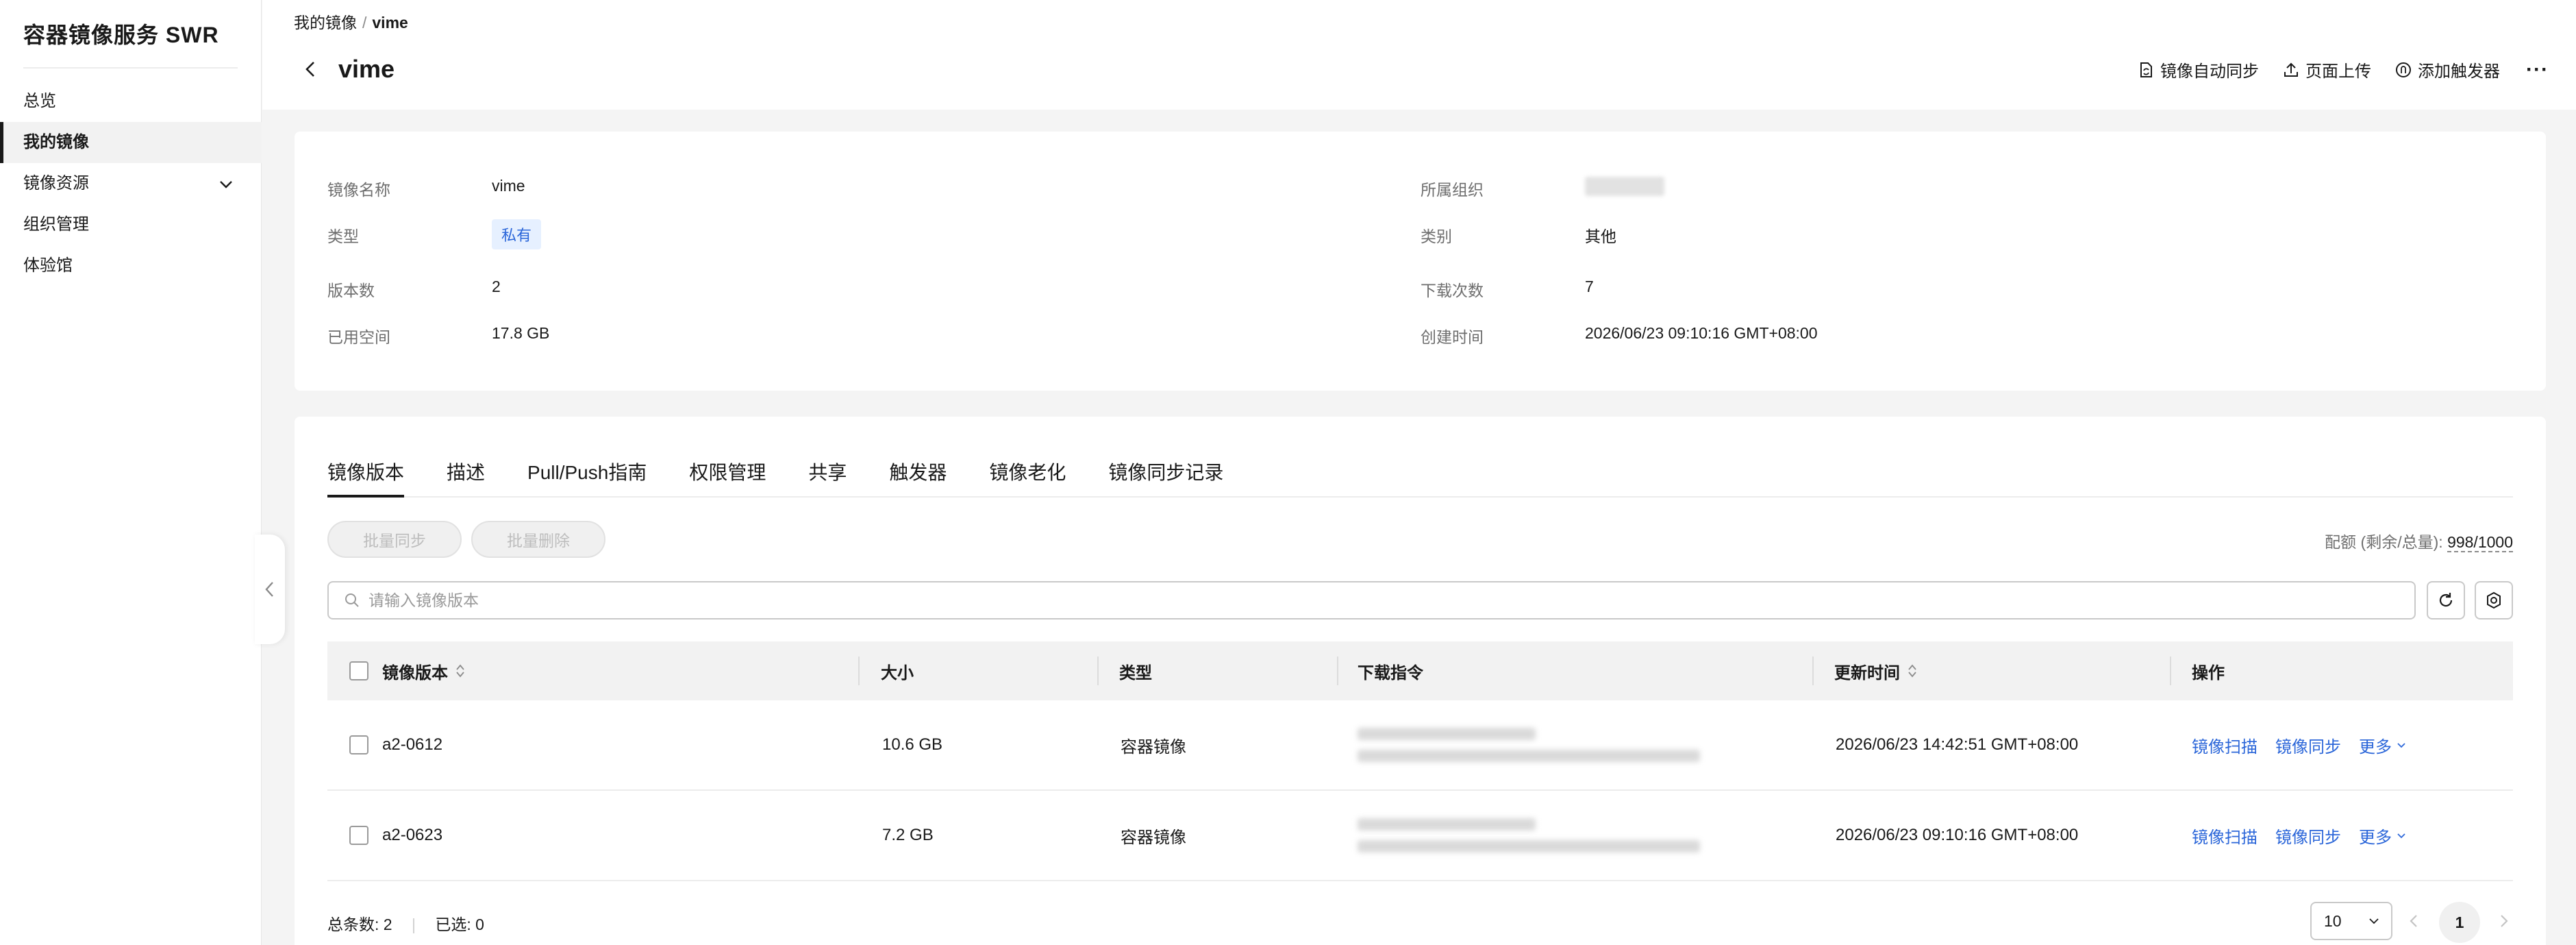 The width and height of the screenshot is (2576, 945). I want to click on column-header-version: 镜像版本, so click(424, 670).